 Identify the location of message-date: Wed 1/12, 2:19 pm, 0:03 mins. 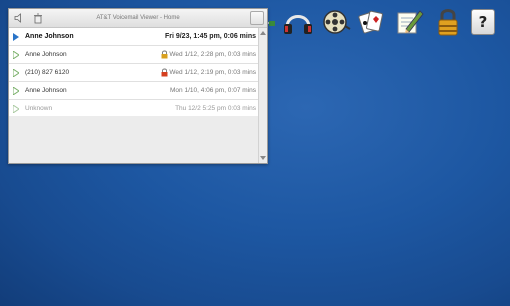
(208, 72).